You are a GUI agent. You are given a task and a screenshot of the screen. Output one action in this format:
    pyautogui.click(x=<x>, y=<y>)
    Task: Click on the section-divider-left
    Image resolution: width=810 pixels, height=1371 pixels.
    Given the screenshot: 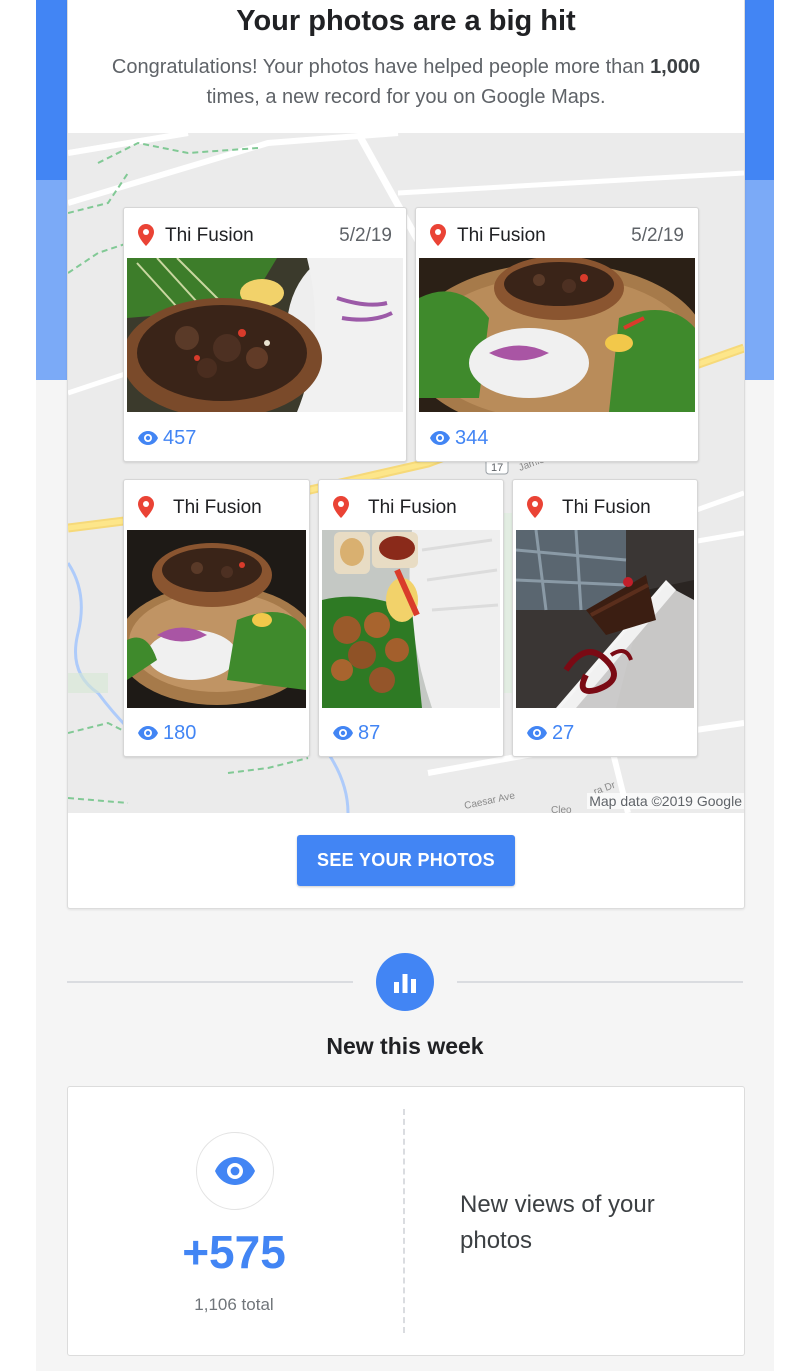 What is the action you would take?
    pyautogui.click(x=210, y=982)
    